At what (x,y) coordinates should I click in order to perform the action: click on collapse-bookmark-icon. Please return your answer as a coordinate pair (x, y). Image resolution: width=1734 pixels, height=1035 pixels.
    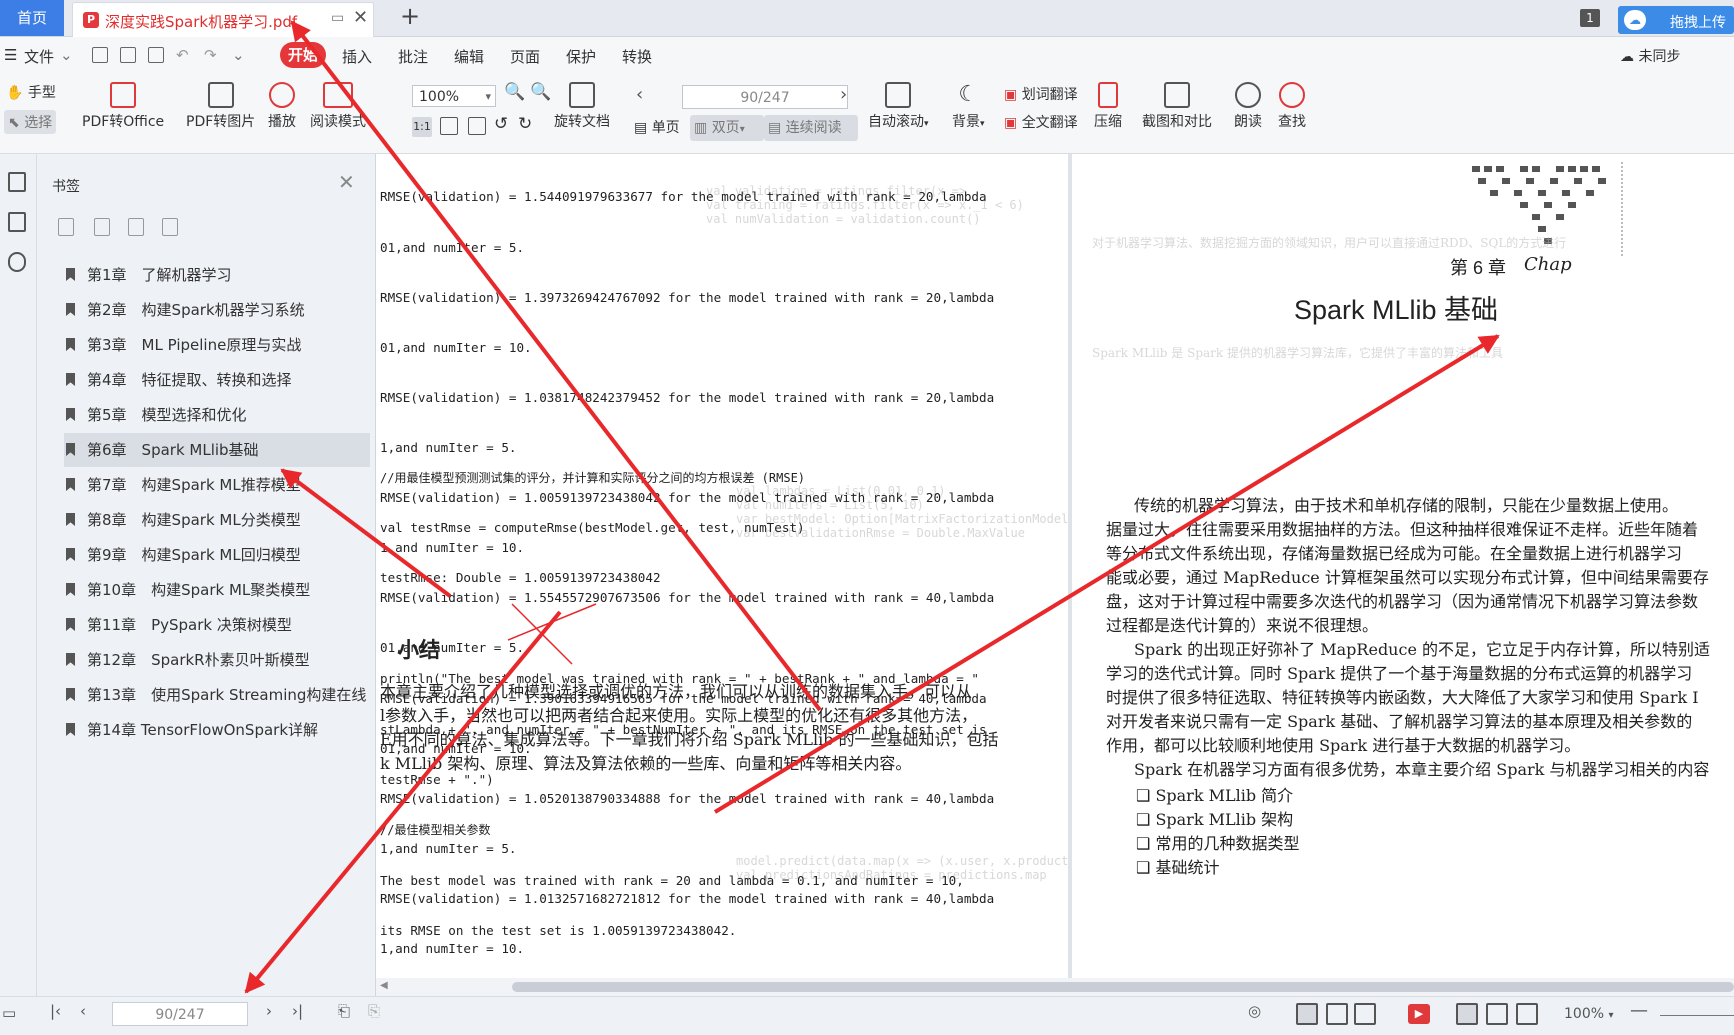
    Looking at the image, I should click on (102, 227).